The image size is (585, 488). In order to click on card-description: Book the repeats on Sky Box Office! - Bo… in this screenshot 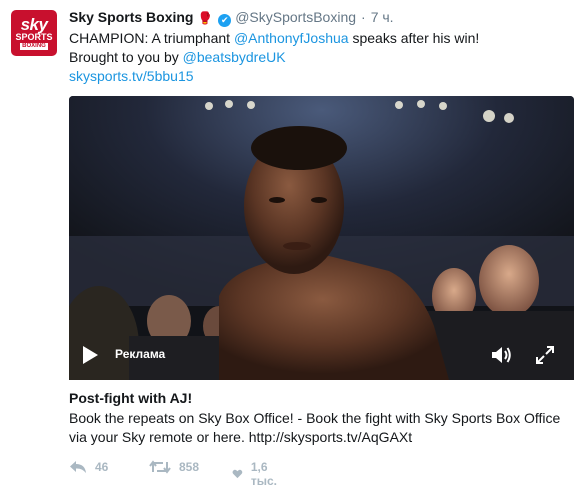, I will do `click(321, 428)`.